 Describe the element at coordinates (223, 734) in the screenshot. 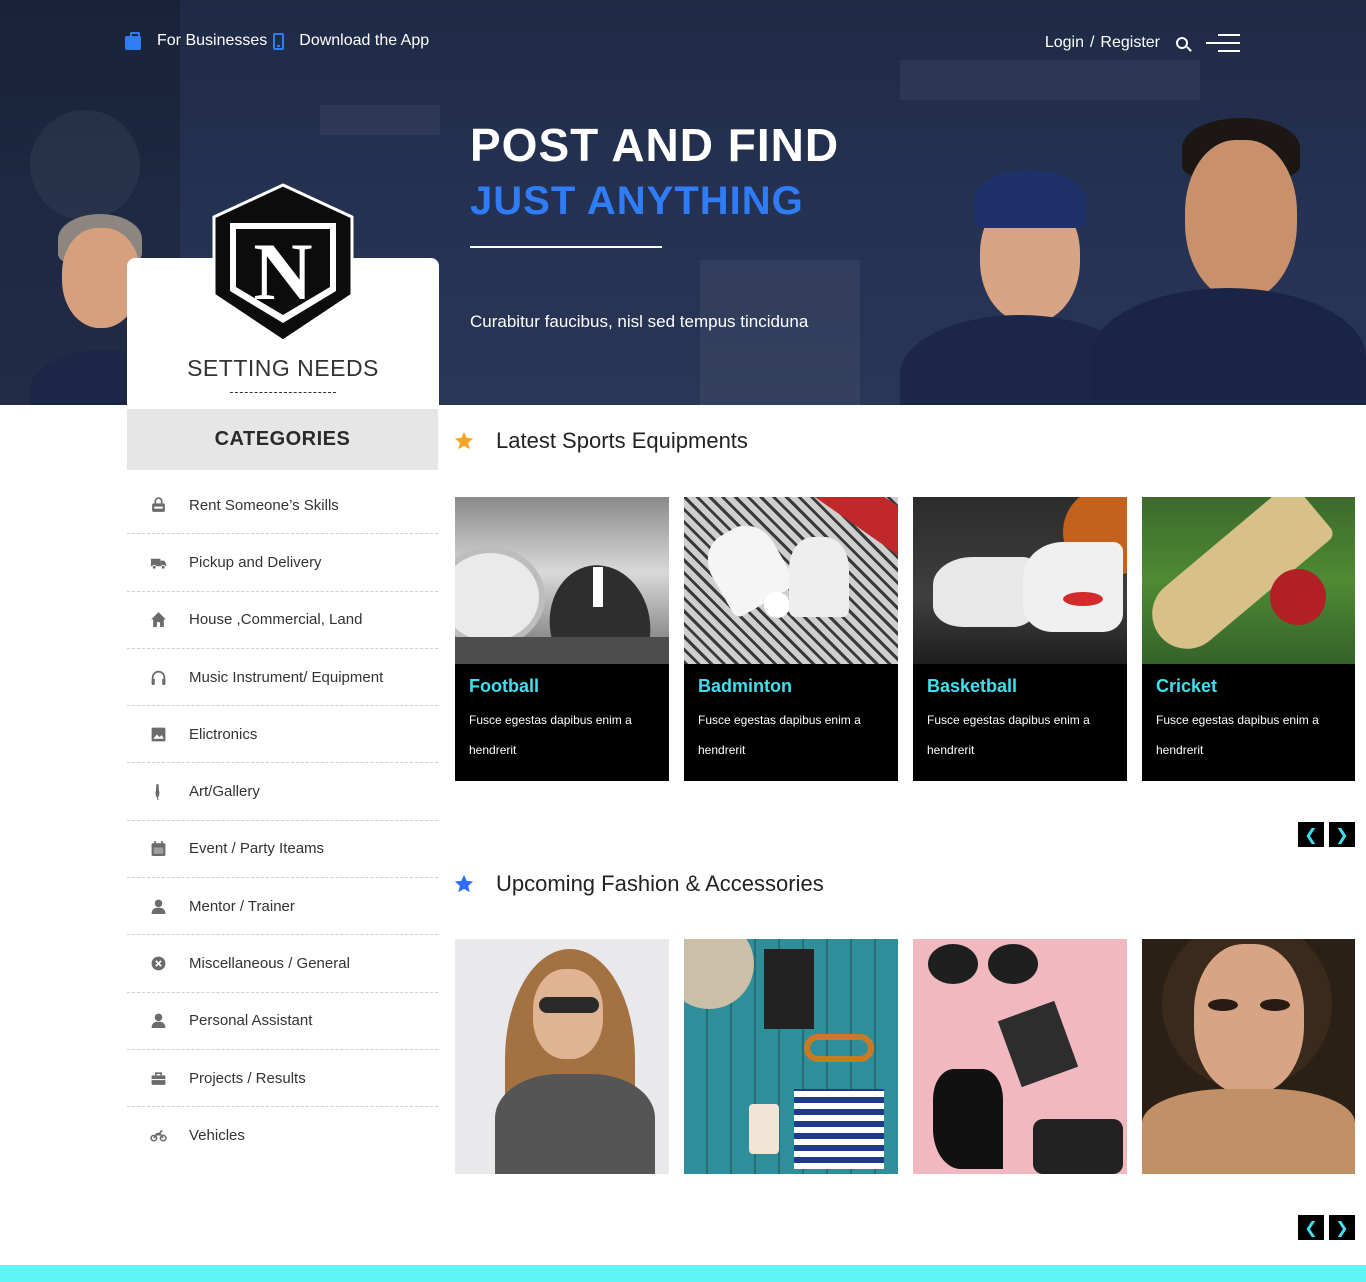

I see `category-label: Elictronics` at that location.